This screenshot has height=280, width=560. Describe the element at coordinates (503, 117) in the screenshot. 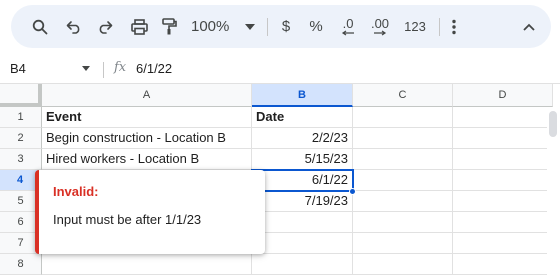

I see `cell-d1` at that location.